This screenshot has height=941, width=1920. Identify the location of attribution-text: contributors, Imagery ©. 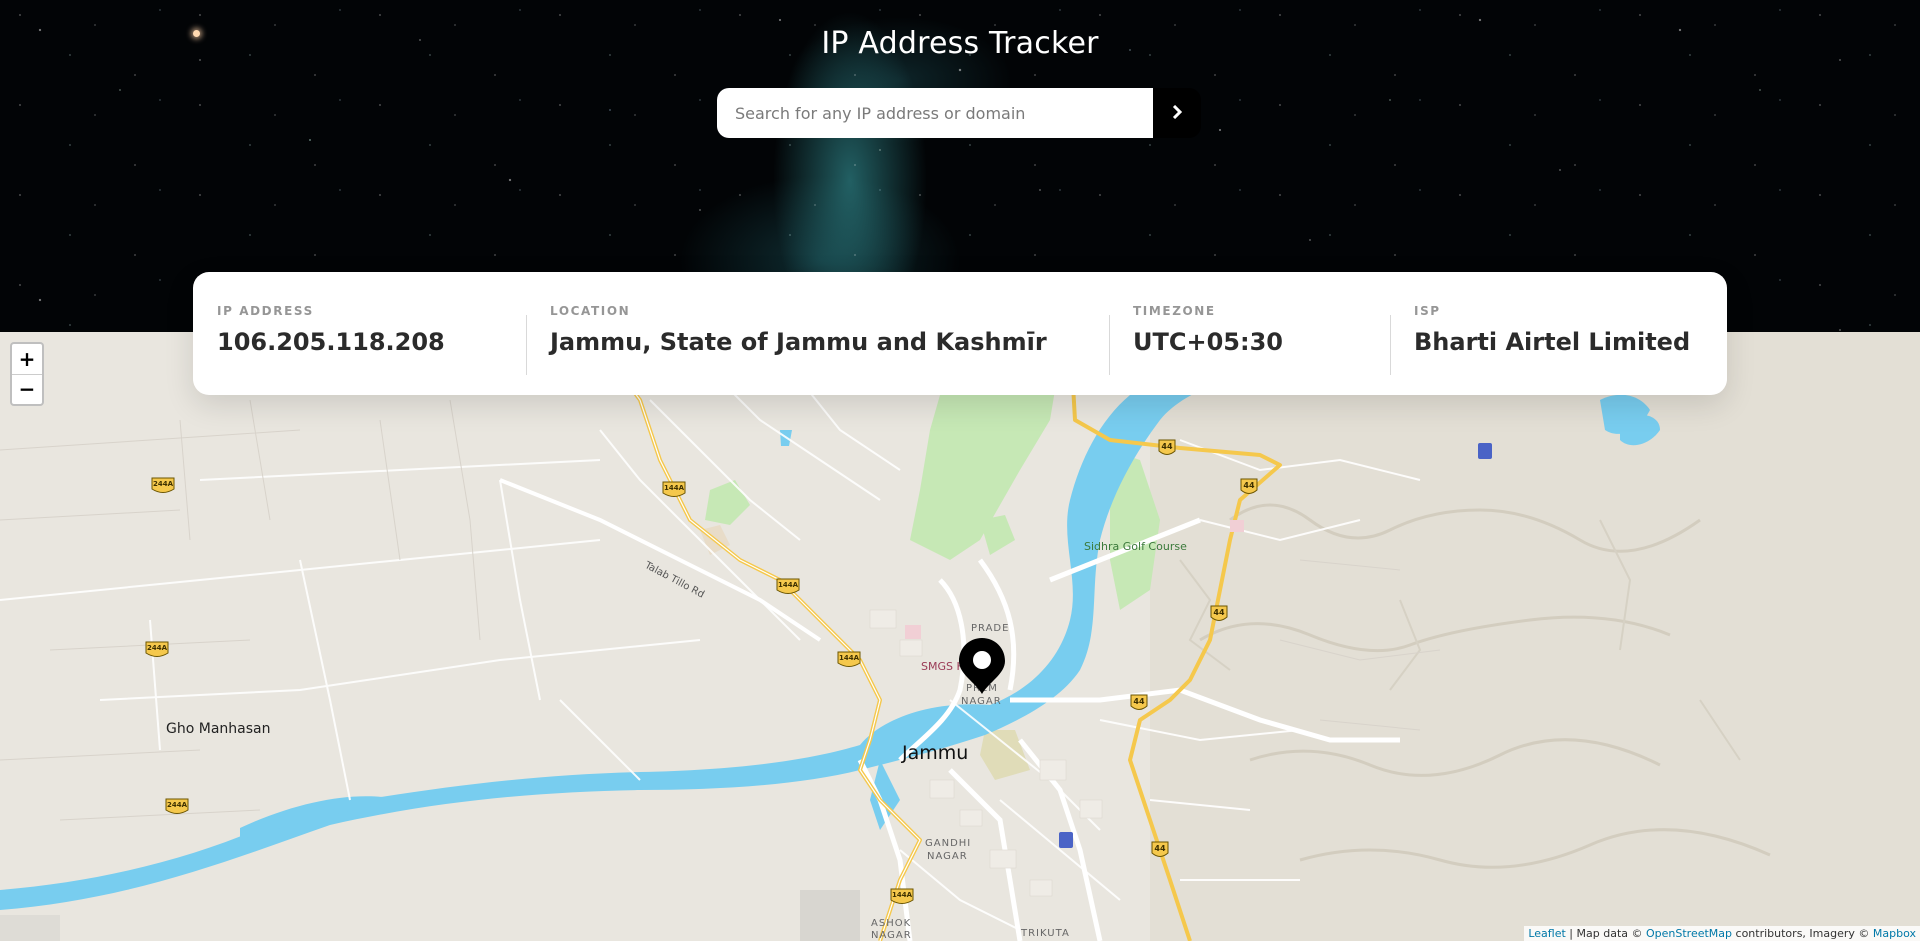
(1802, 933).